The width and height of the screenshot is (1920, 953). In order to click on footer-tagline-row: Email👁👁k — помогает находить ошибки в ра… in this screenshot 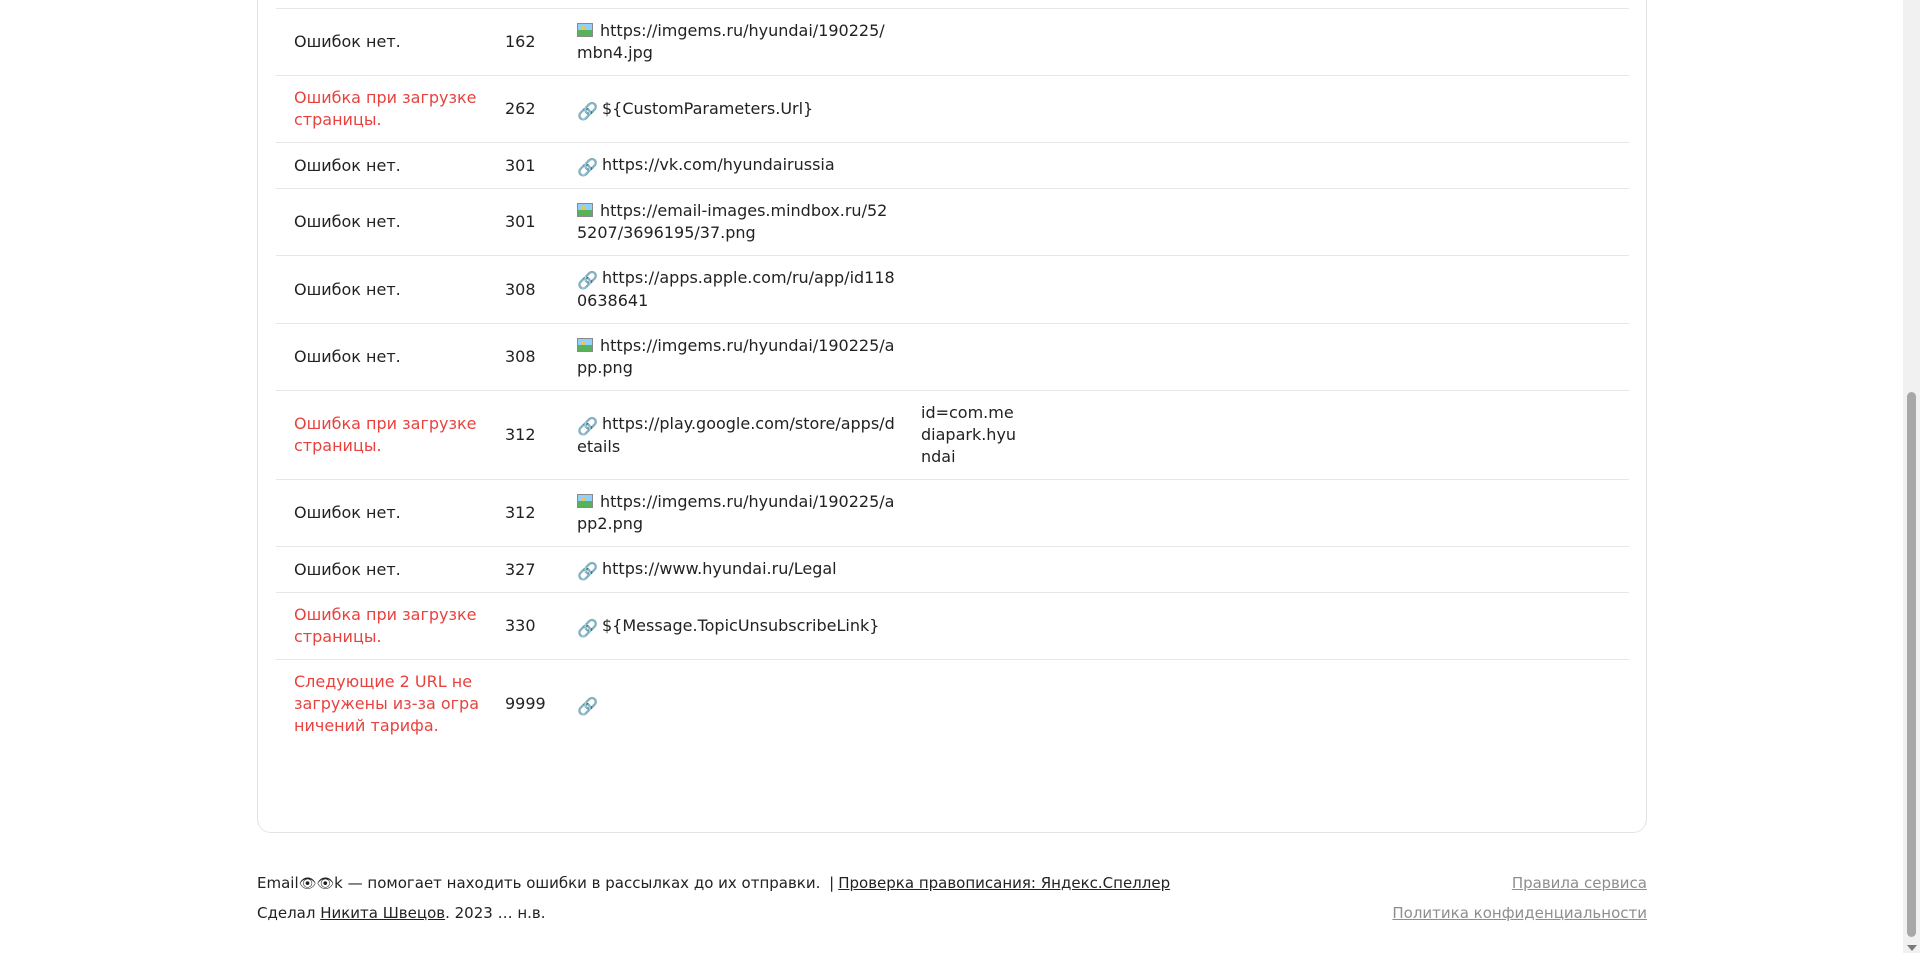, I will do `click(713, 883)`.